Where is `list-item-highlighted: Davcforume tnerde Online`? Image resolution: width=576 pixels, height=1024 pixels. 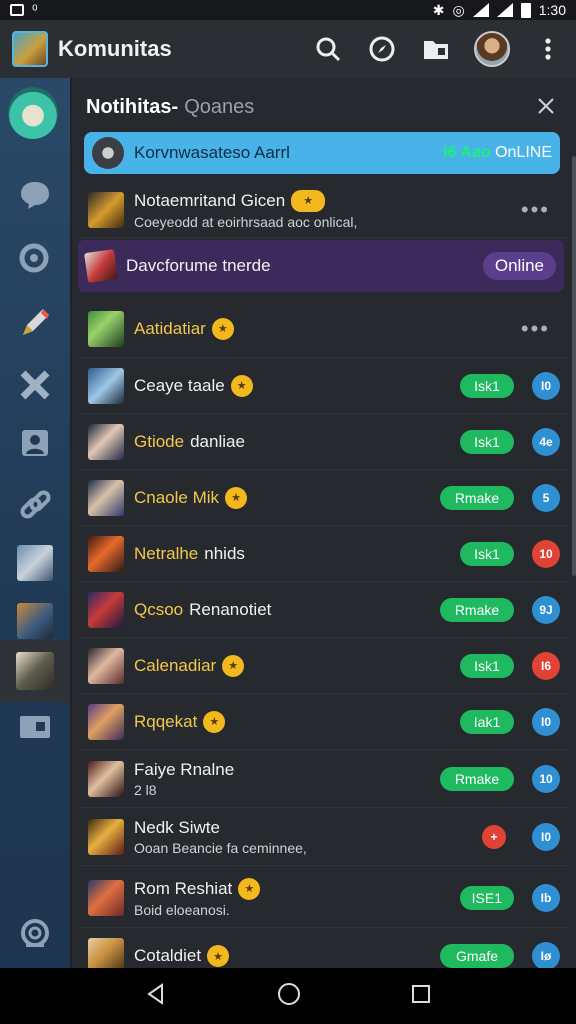
list-item-highlighted: Davcforume tnerde Online is located at coordinates (321, 266).